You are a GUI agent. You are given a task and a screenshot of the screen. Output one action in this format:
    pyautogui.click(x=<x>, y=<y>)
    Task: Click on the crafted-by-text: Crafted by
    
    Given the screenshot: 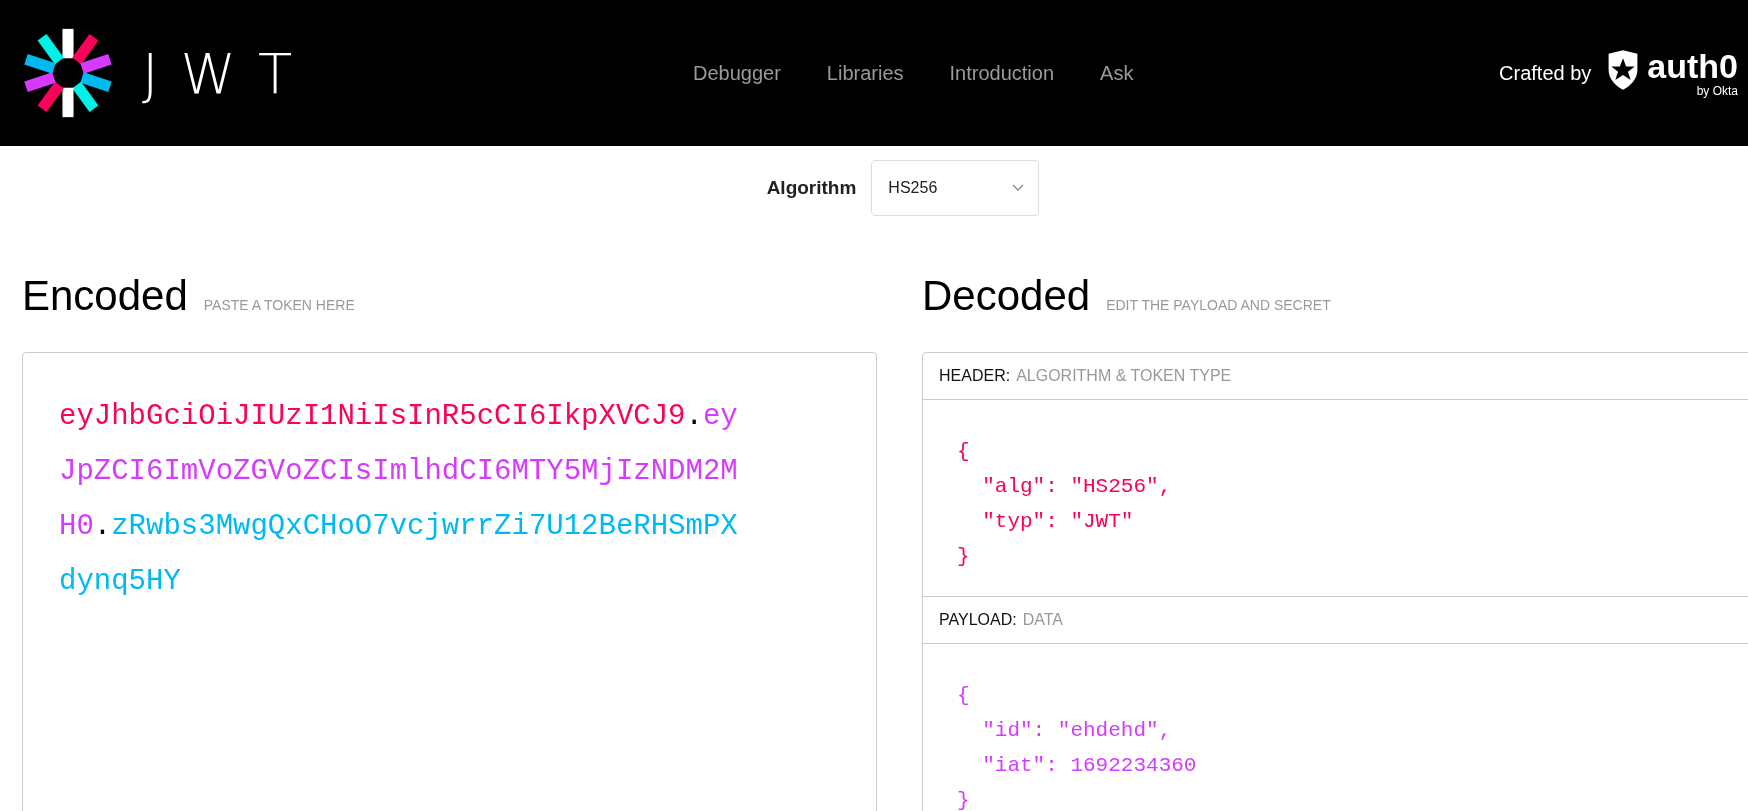 What is the action you would take?
    pyautogui.click(x=1545, y=73)
    